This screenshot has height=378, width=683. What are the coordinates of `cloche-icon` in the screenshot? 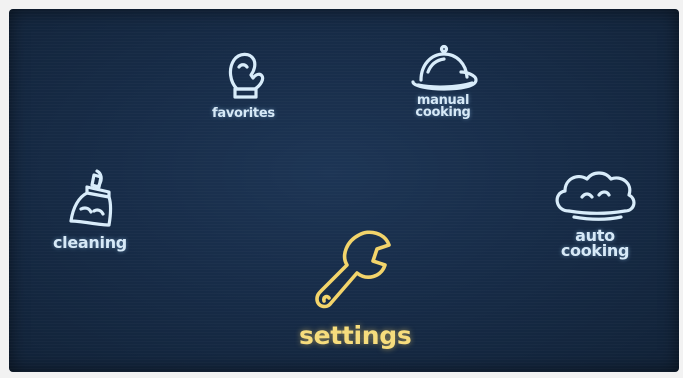 It's located at (444, 67).